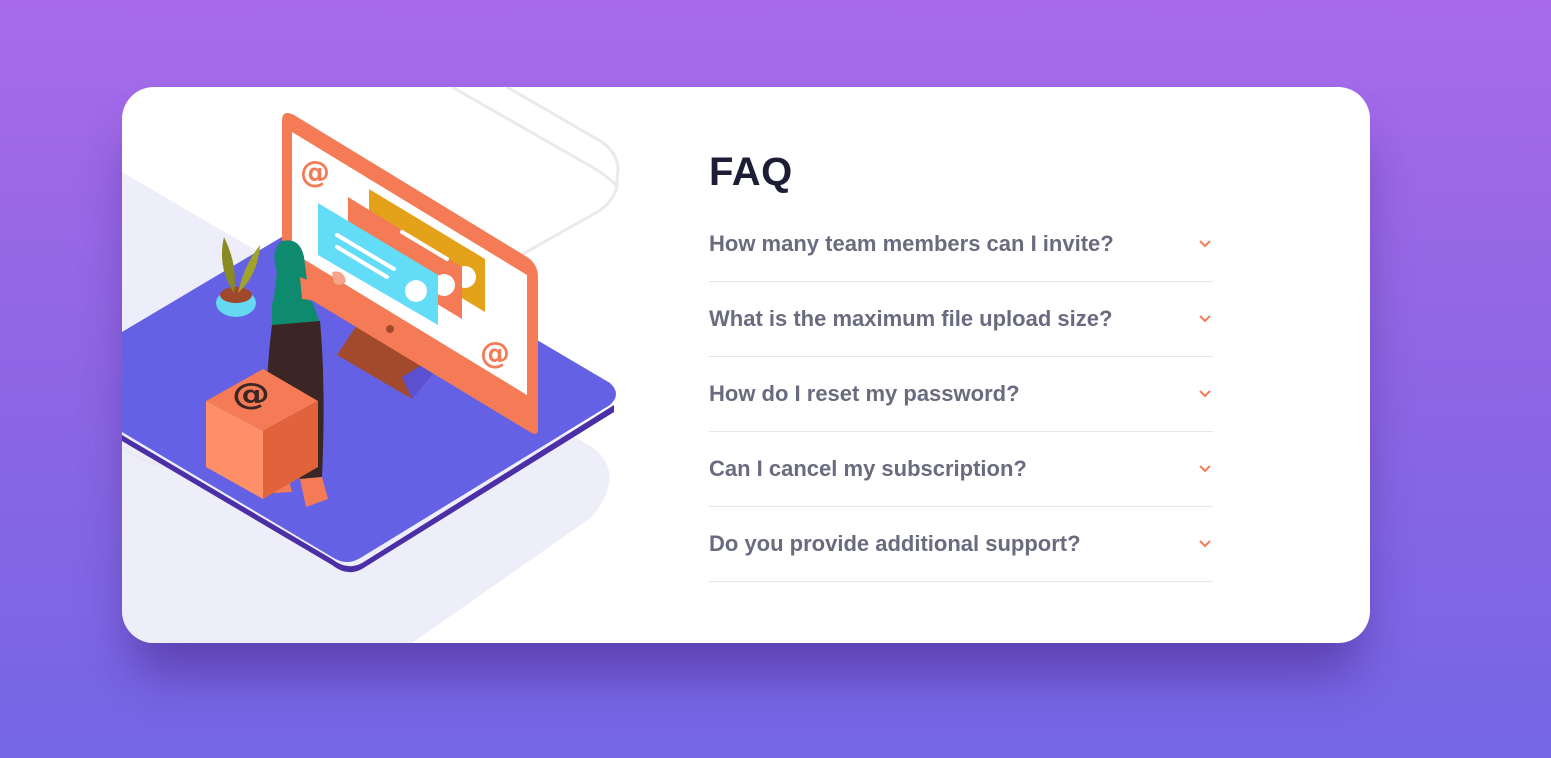  Describe the element at coordinates (864, 394) in the screenshot. I see `faq-question: How do I reset my password?` at that location.